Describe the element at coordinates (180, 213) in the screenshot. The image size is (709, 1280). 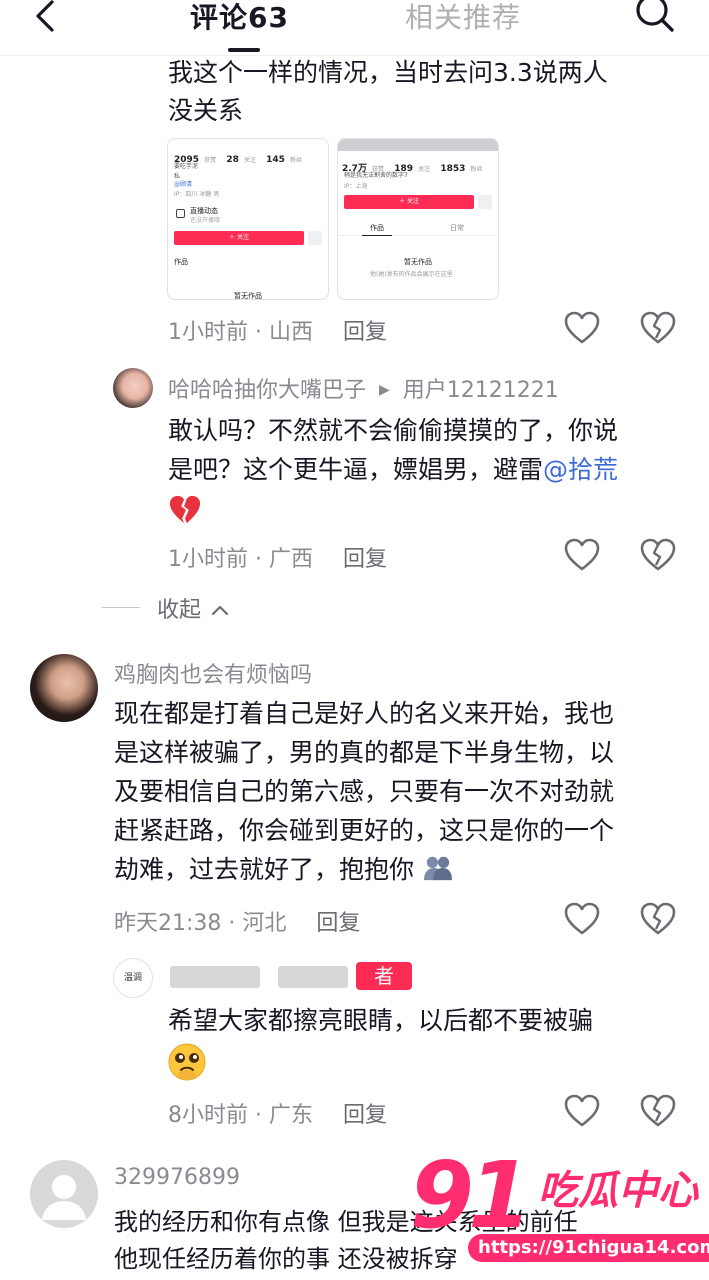
I see `live-icon` at that location.